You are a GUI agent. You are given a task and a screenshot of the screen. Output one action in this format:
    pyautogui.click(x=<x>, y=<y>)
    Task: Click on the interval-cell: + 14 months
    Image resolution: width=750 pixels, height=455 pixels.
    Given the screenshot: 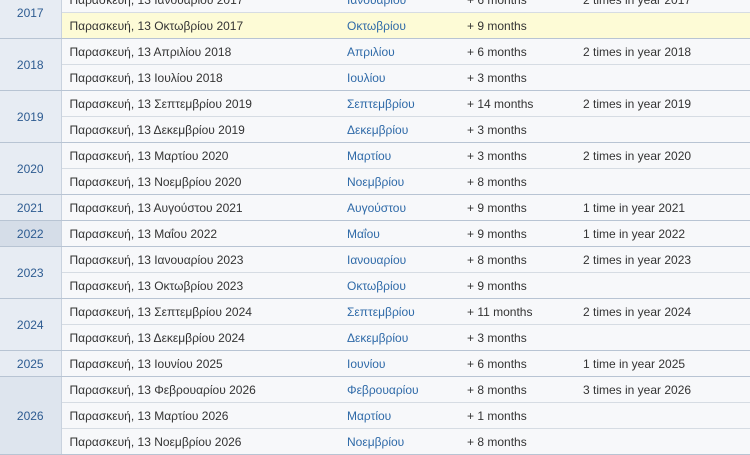 What is the action you would take?
    pyautogui.click(x=517, y=103)
    